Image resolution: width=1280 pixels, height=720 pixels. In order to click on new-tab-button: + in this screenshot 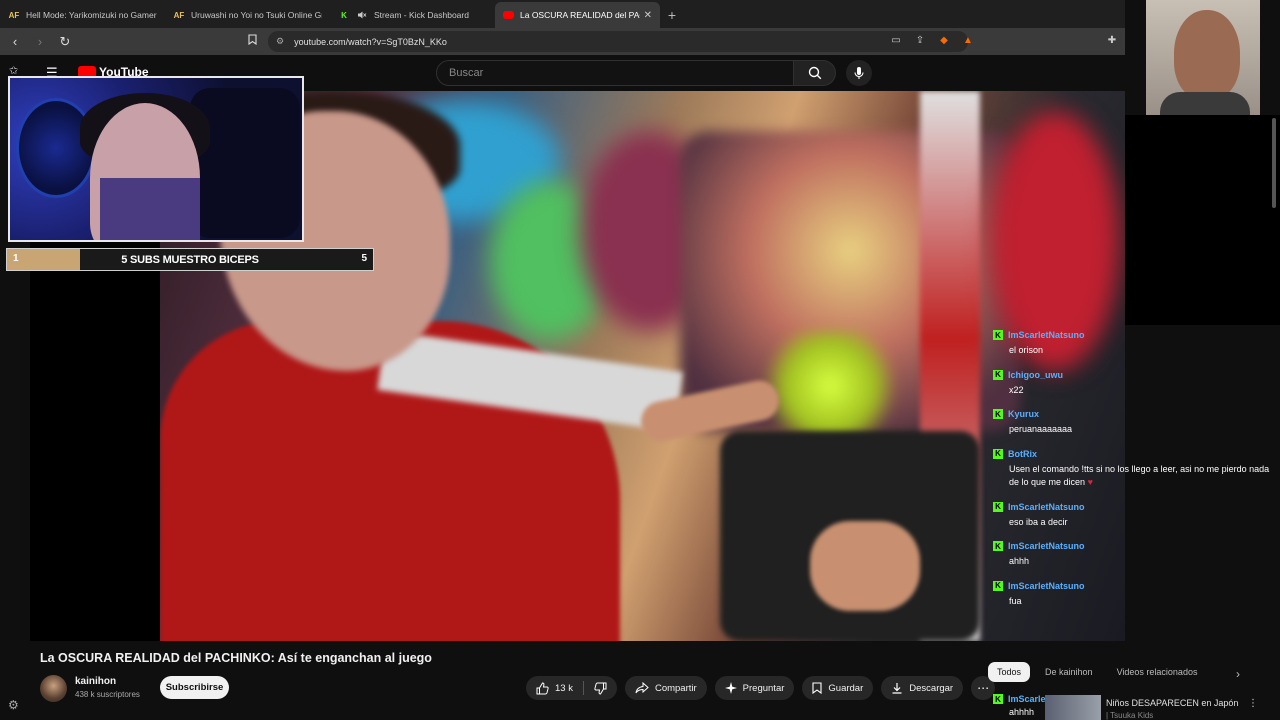, I will do `click(672, 15)`.